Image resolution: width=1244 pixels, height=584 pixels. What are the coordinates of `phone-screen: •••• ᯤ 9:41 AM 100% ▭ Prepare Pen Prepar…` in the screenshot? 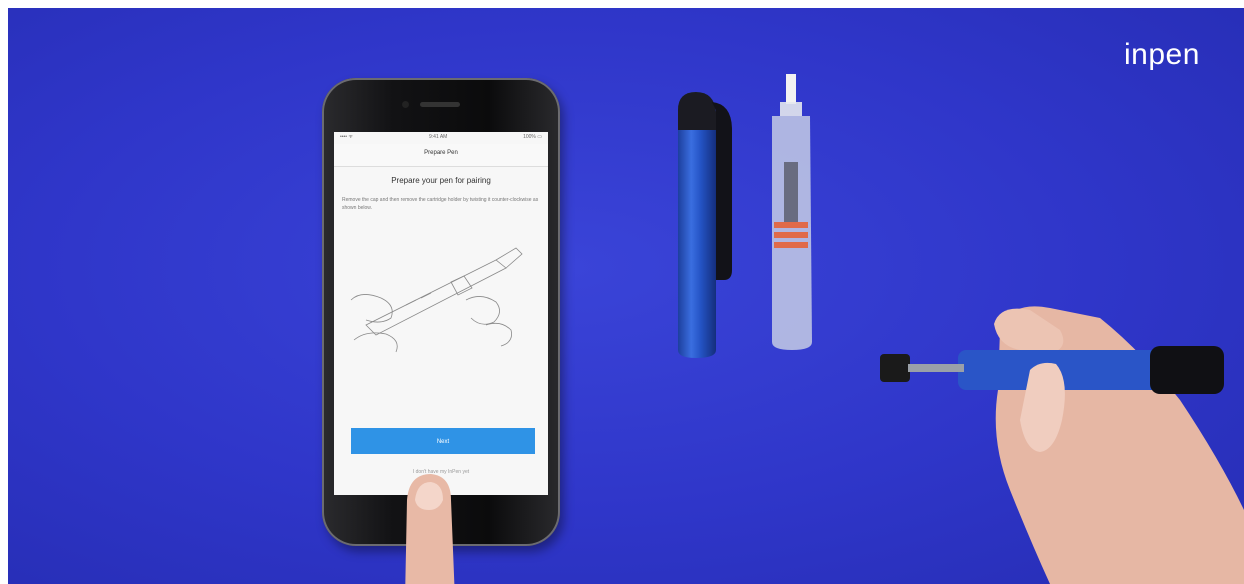 It's located at (441, 313).